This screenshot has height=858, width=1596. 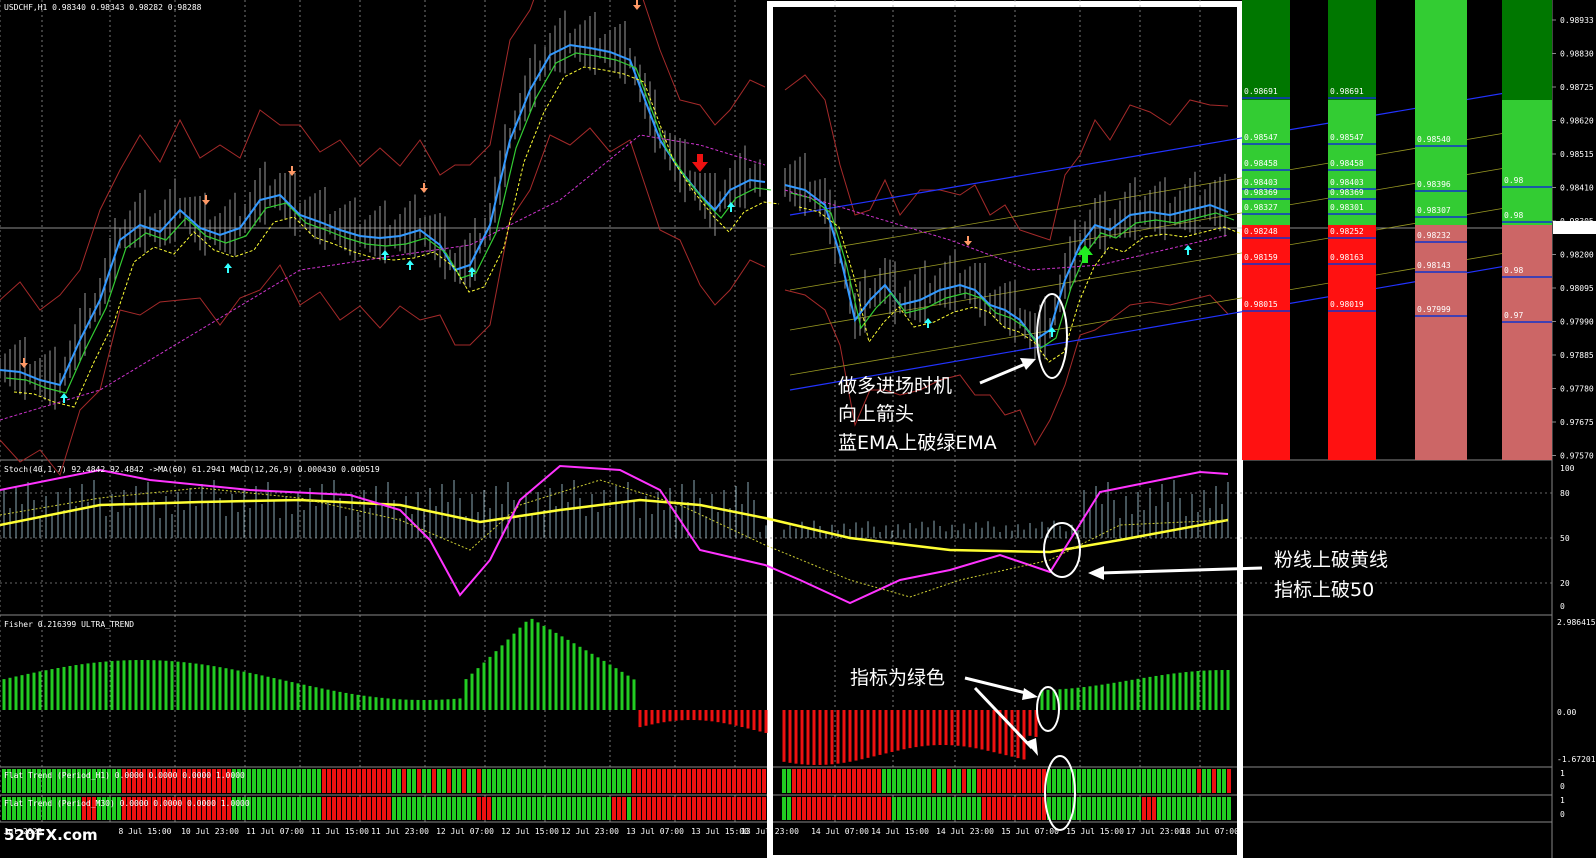 What do you see at coordinates (1347, 231) in the screenshot?
I see `level-label: 0.98252` at bounding box center [1347, 231].